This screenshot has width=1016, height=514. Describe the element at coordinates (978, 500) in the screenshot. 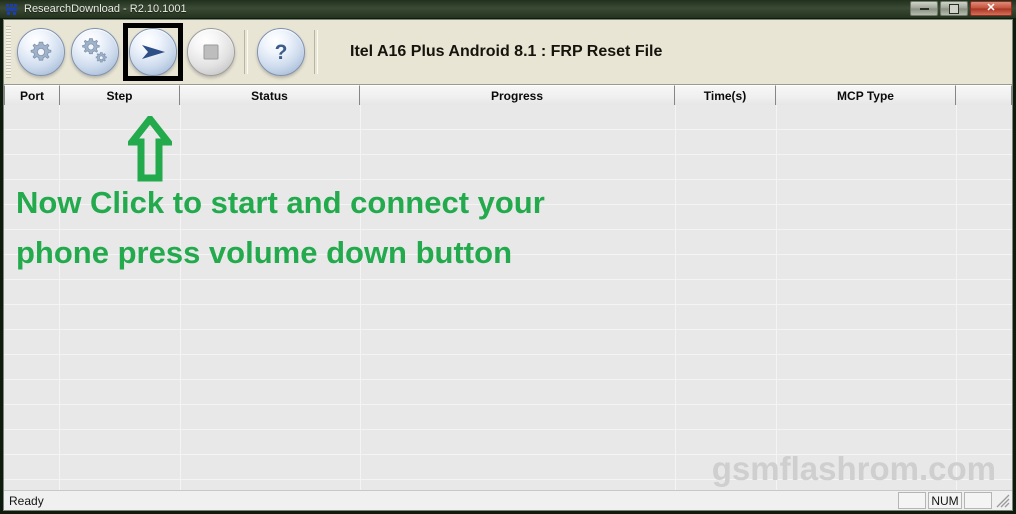

I see `status-pane-right` at that location.